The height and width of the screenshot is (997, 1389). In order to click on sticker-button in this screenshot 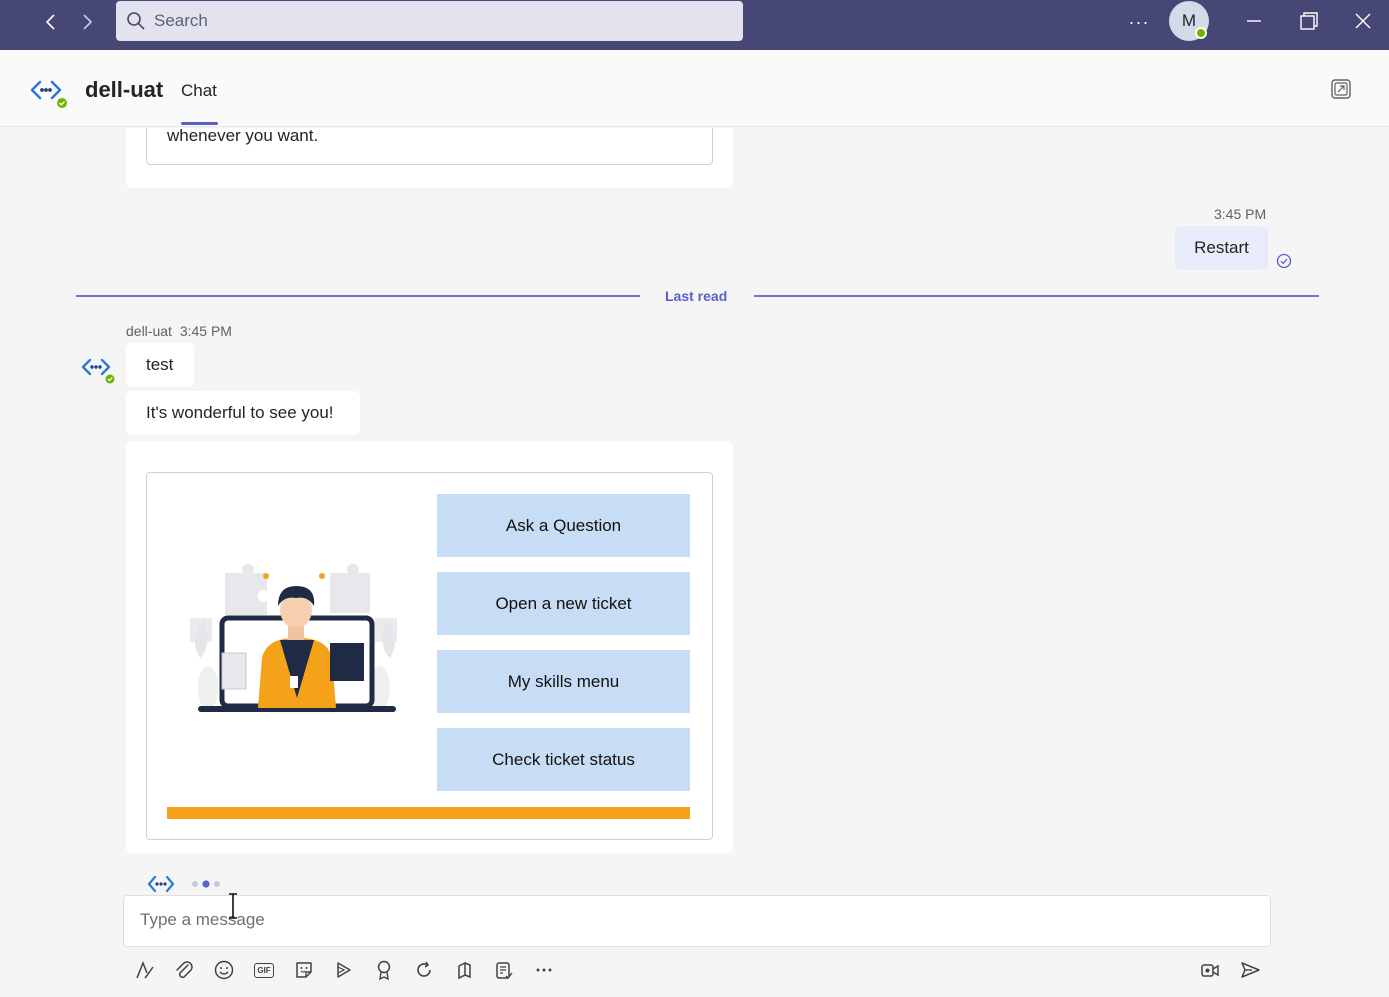, I will do `click(304, 970)`.